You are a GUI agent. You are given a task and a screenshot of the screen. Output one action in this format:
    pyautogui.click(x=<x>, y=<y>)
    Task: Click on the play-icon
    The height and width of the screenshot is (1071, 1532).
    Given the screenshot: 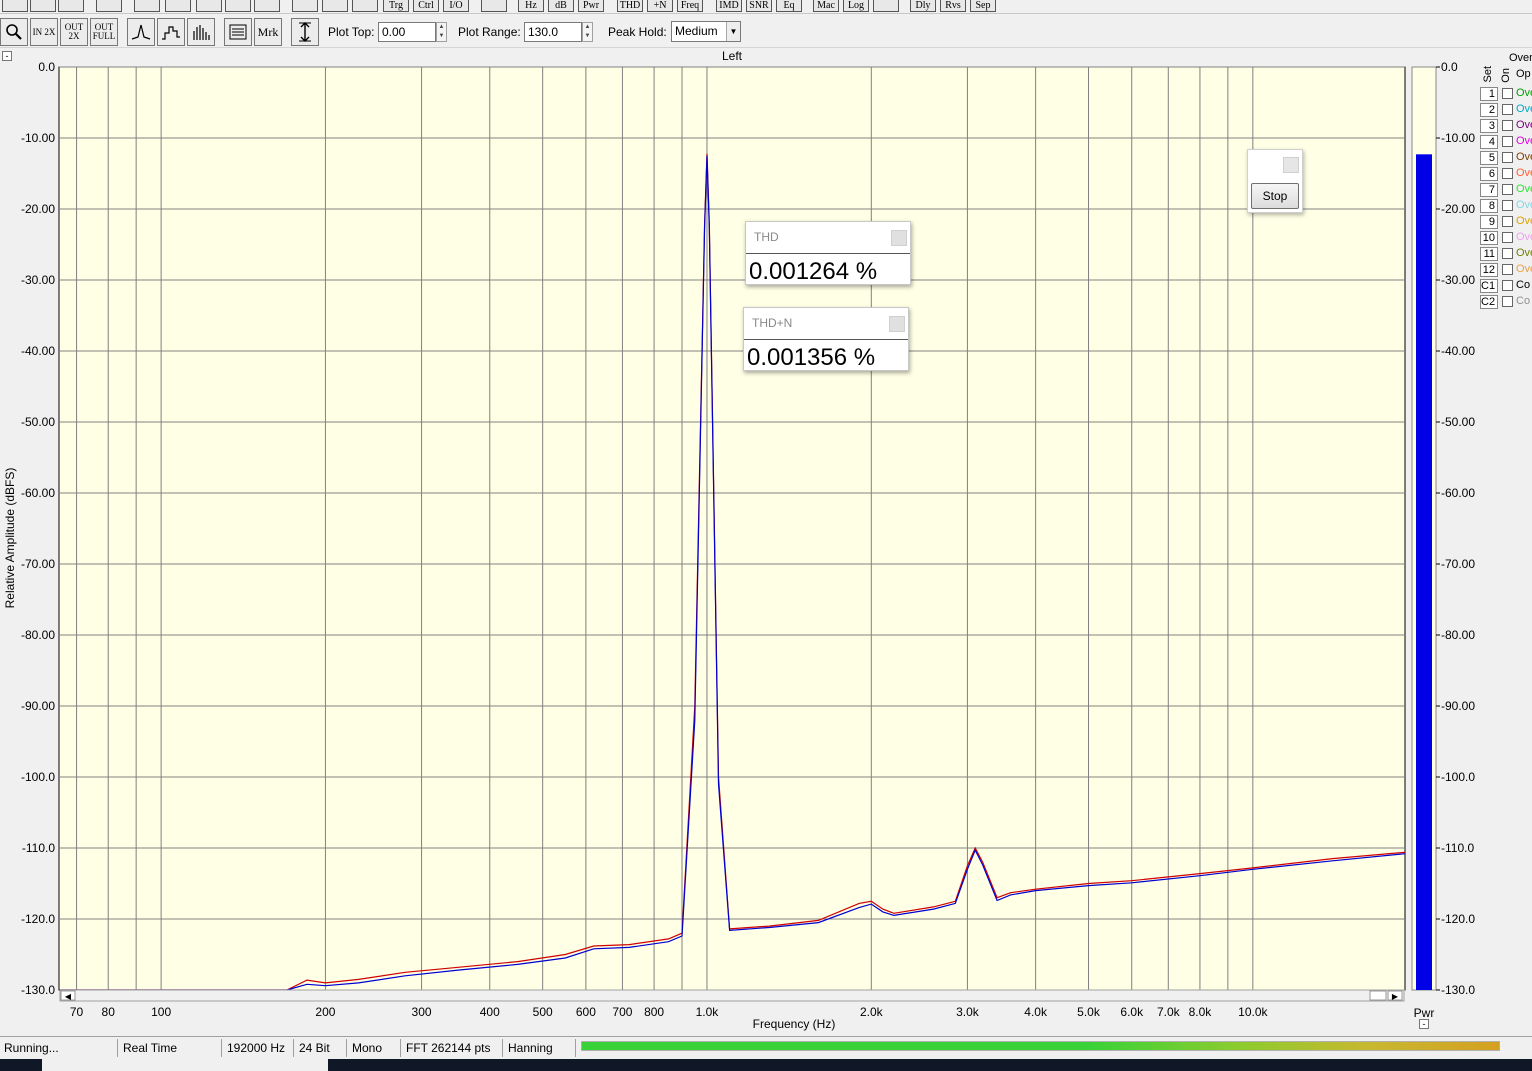 What is the action you would take?
    pyautogui.click(x=209, y=6)
    